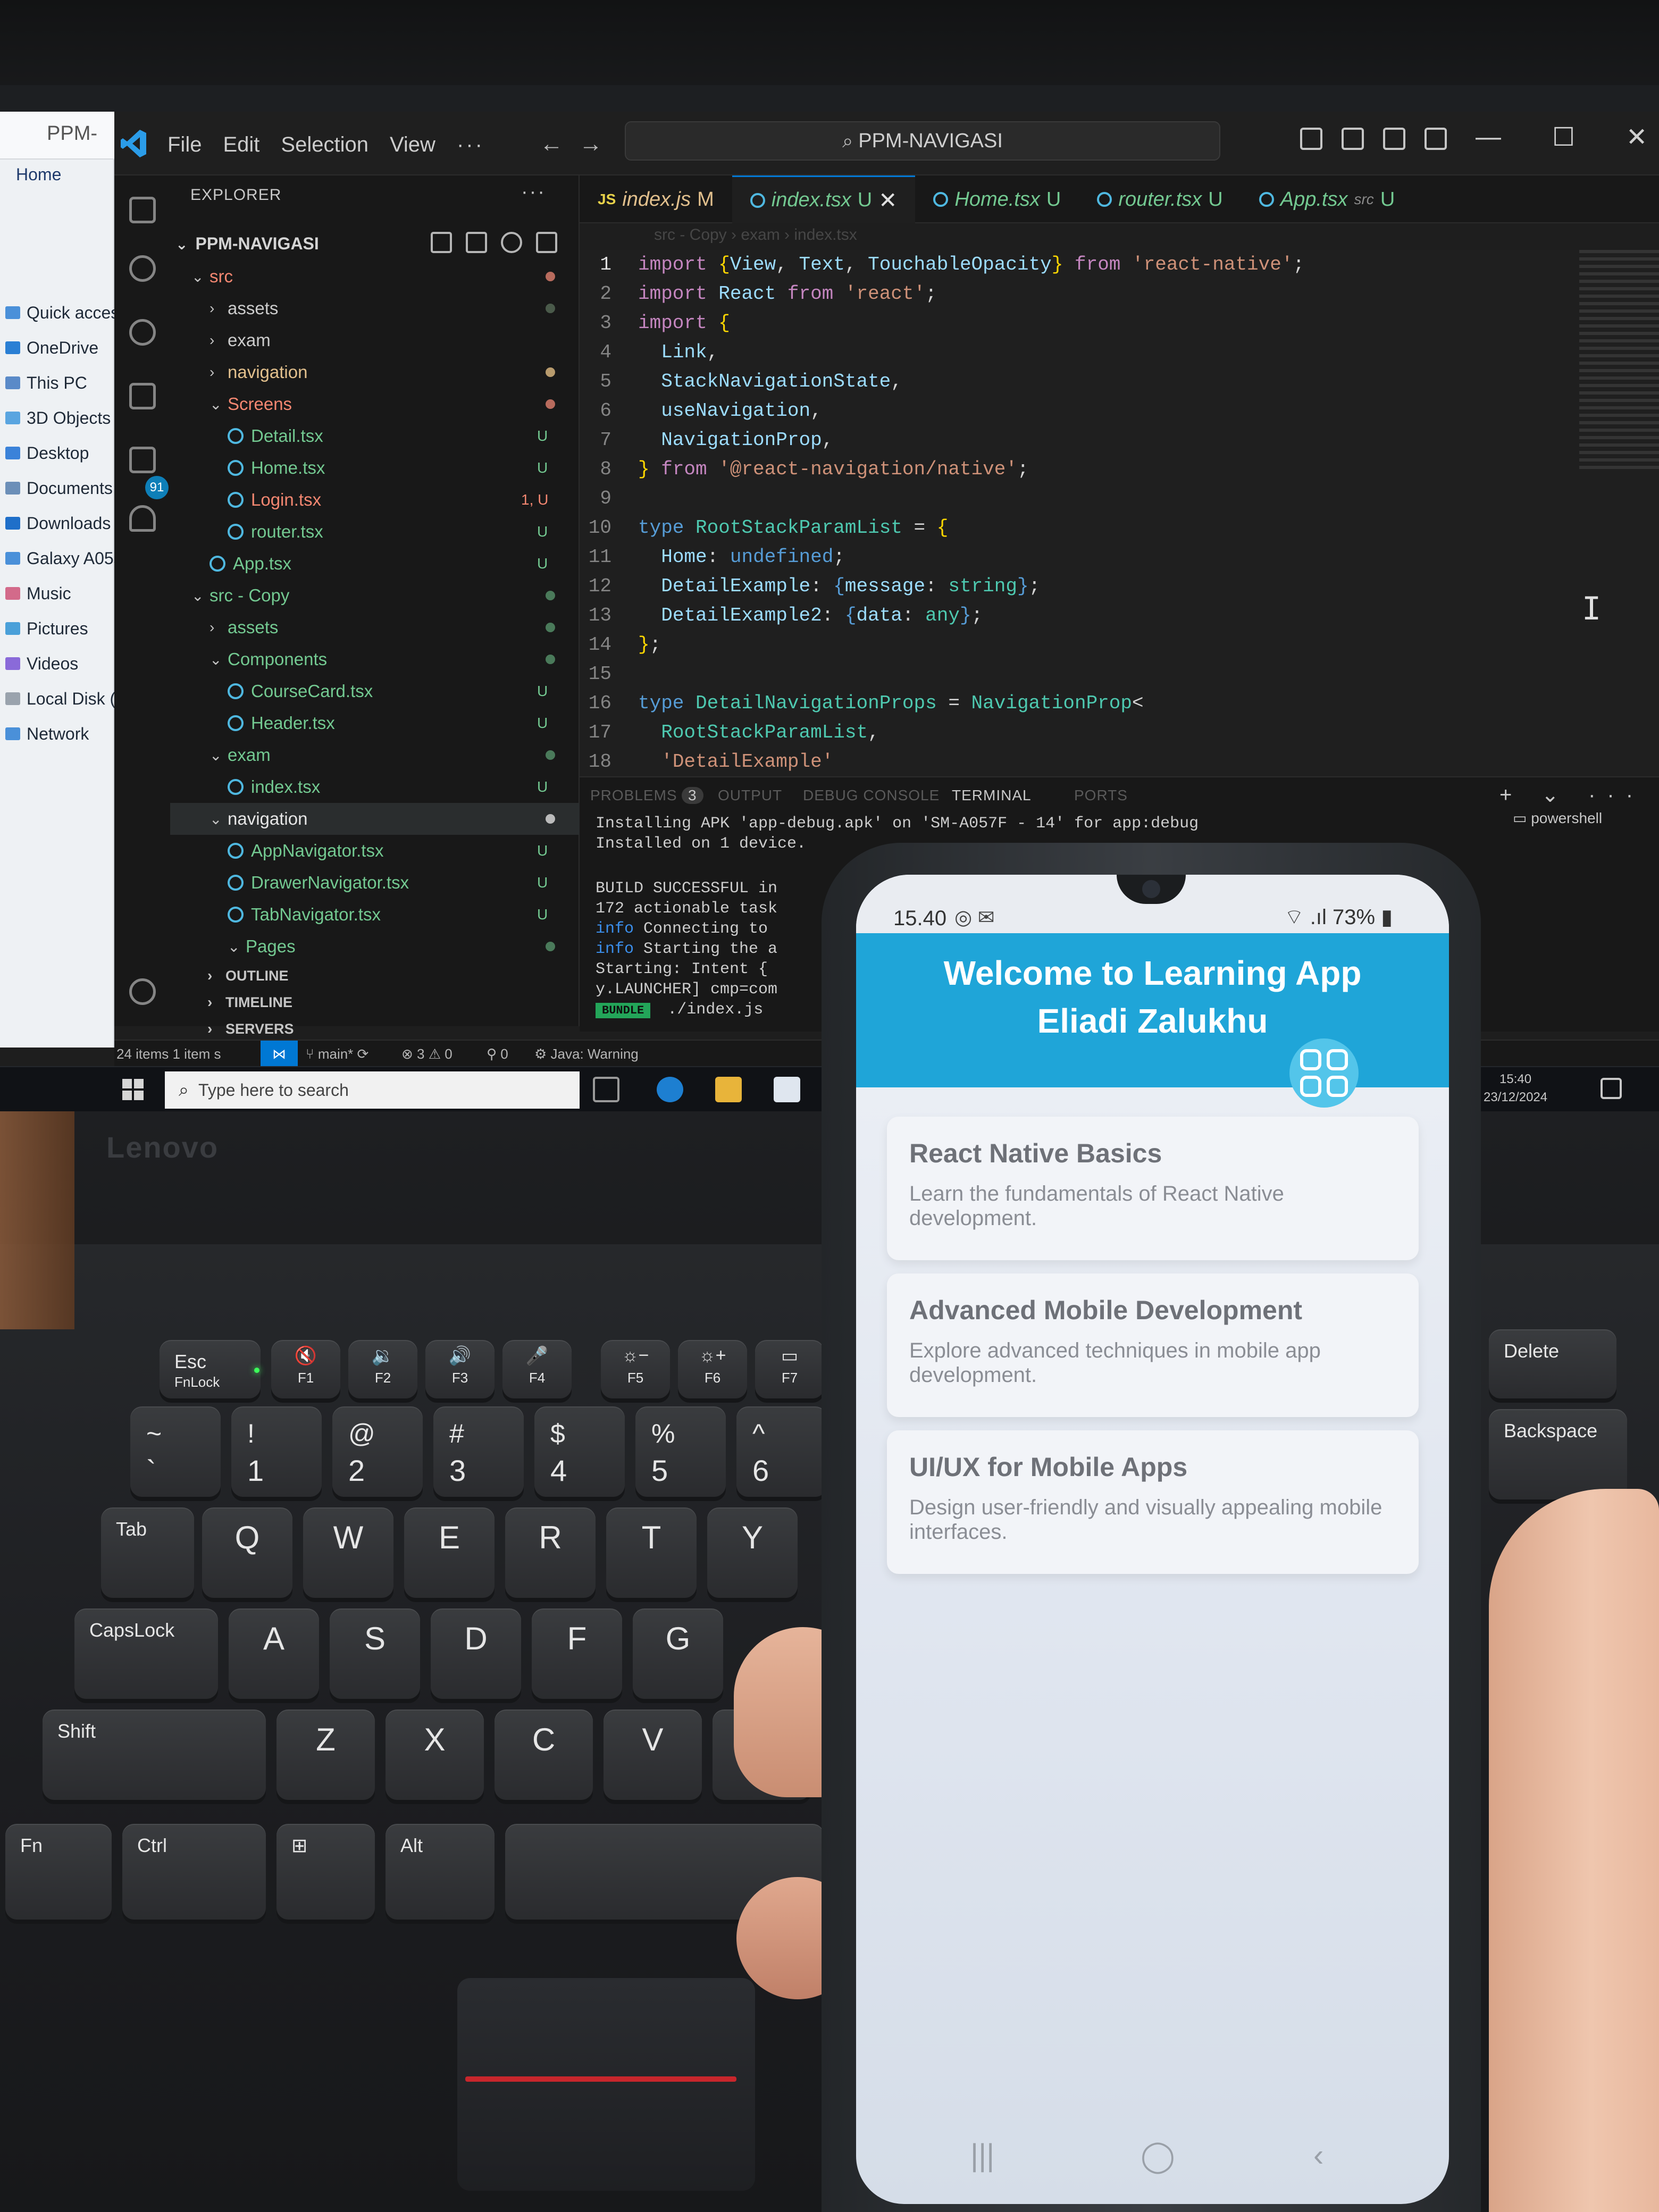  Describe the element at coordinates (274, 1653) in the screenshot. I see `key-a: A` at that location.